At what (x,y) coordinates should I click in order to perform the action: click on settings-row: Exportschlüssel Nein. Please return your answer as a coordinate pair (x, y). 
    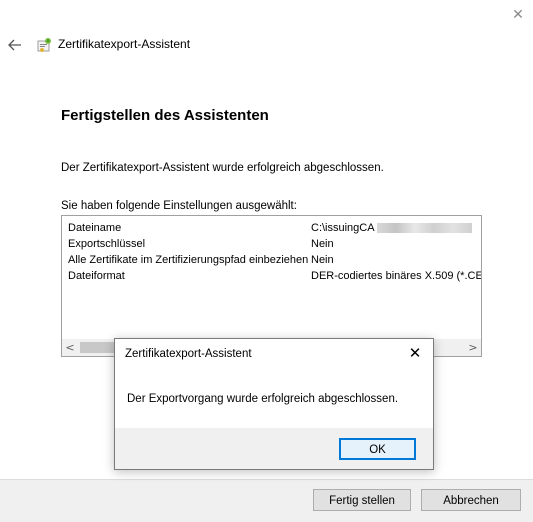
    Looking at the image, I should click on (271, 245).